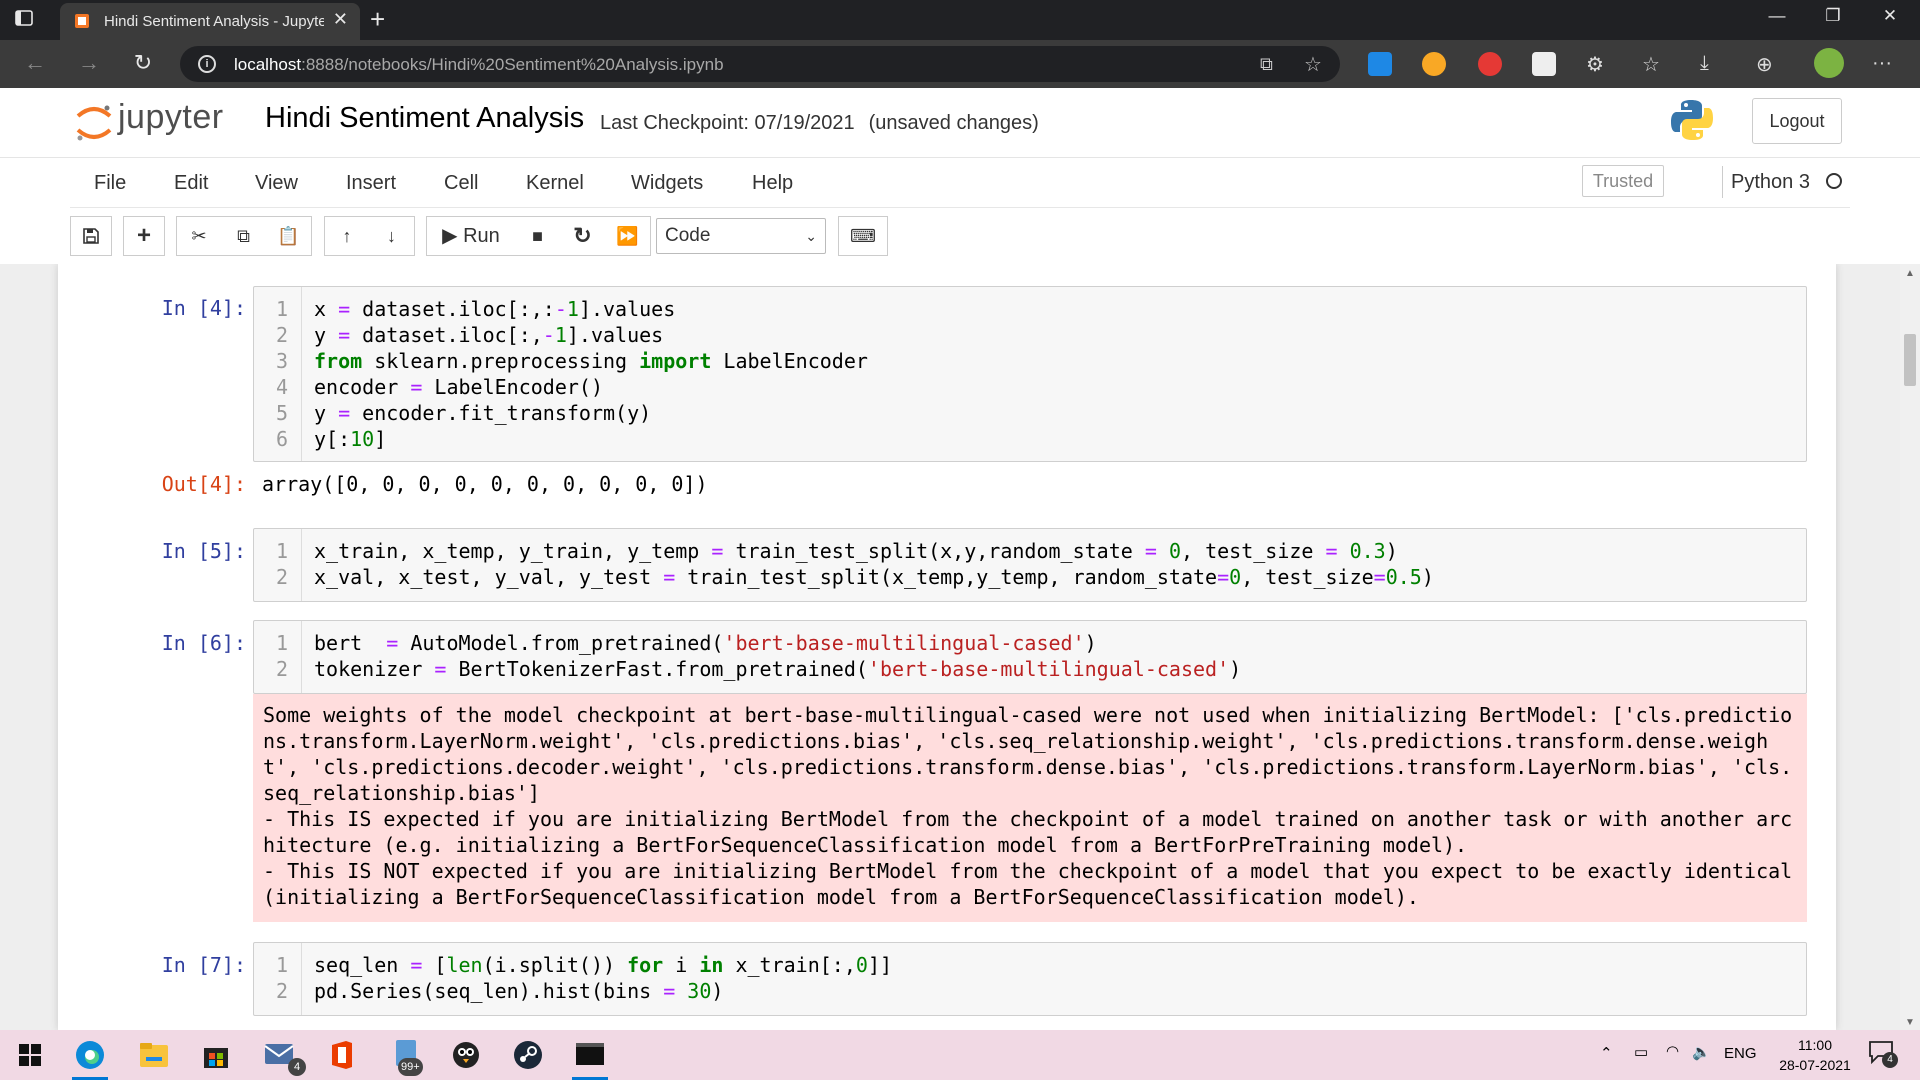  I want to click on mail-icon: 4, so click(280, 1055).